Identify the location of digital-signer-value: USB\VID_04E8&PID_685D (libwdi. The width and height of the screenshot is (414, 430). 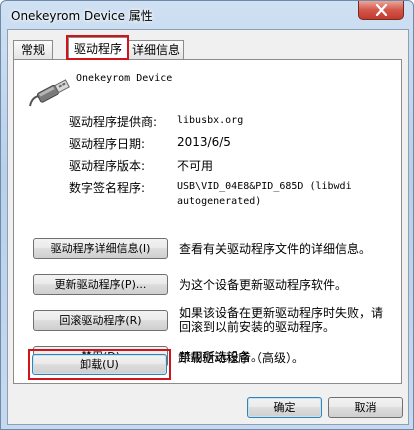
(264, 186).